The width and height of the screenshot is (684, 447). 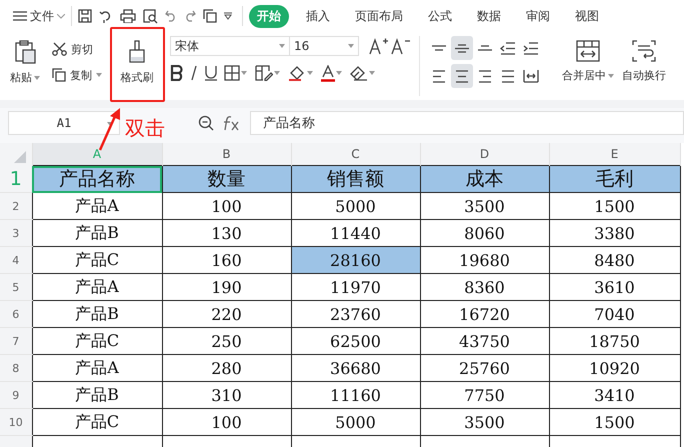 What do you see at coordinates (97, 233) in the screenshot?
I see `table-cell: 产品B` at bounding box center [97, 233].